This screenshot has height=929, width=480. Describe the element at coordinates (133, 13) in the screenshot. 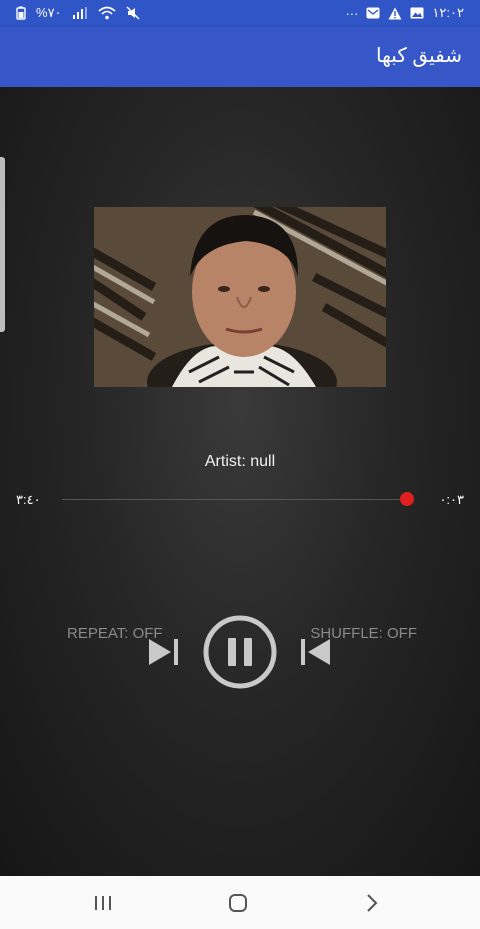

I see `mute-icon` at that location.